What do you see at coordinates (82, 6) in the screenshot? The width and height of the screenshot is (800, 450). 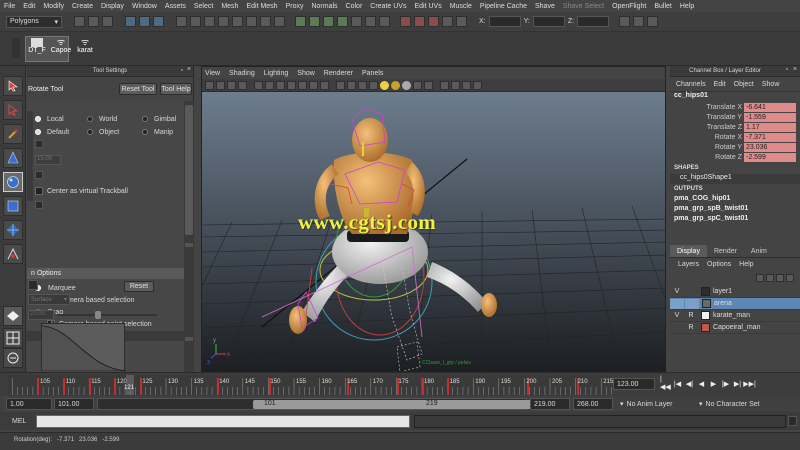 I see `menu-item: Create` at bounding box center [82, 6].